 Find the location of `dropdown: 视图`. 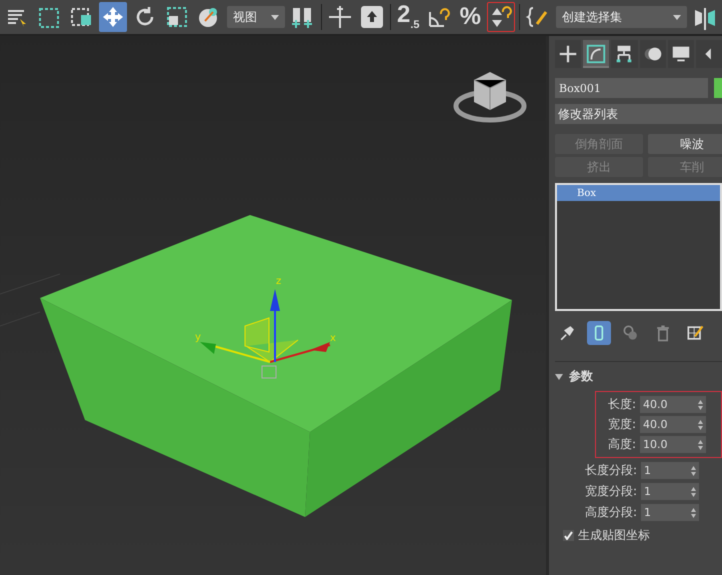

dropdown: 视图 is located at coordinates (256, 17).